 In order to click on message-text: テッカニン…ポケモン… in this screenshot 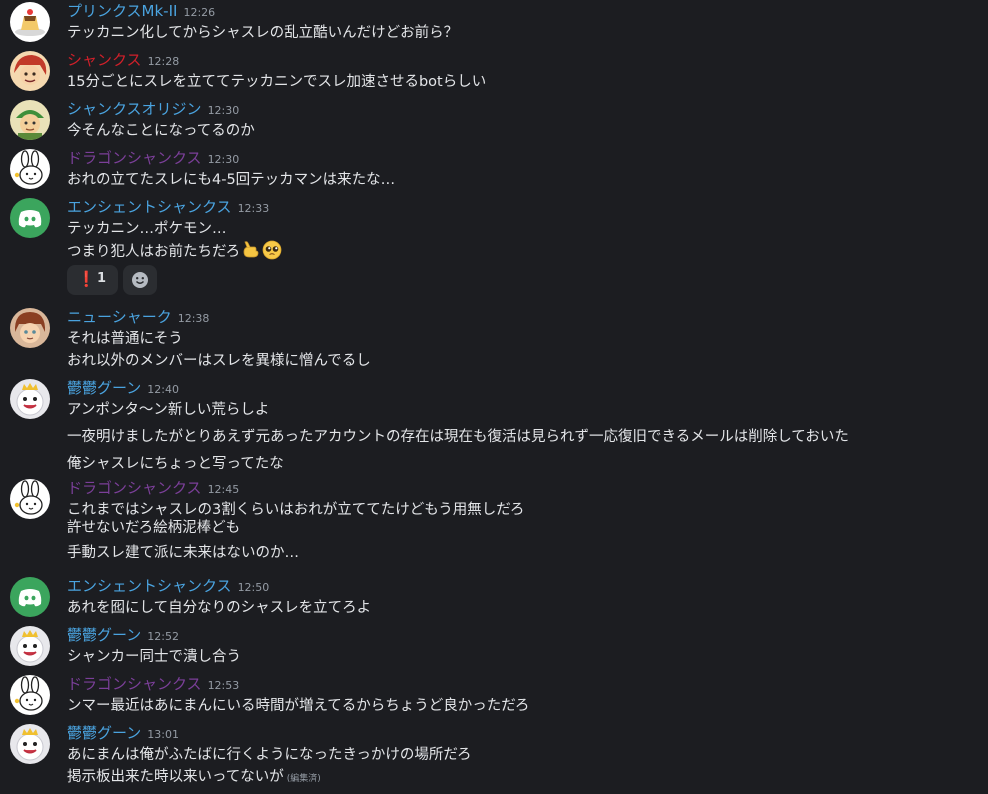, I will do `click(147, 229)`.